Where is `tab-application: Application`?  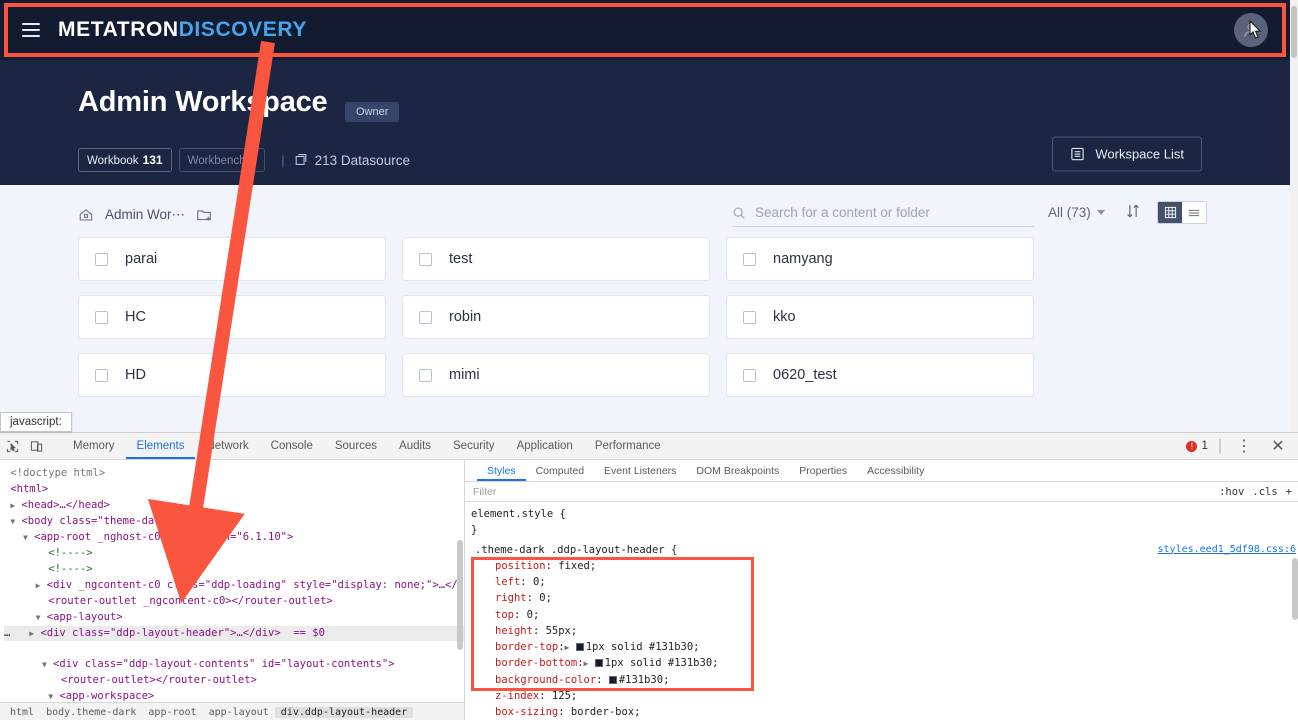 tab-application: Application is located at coordinates (545, 446).